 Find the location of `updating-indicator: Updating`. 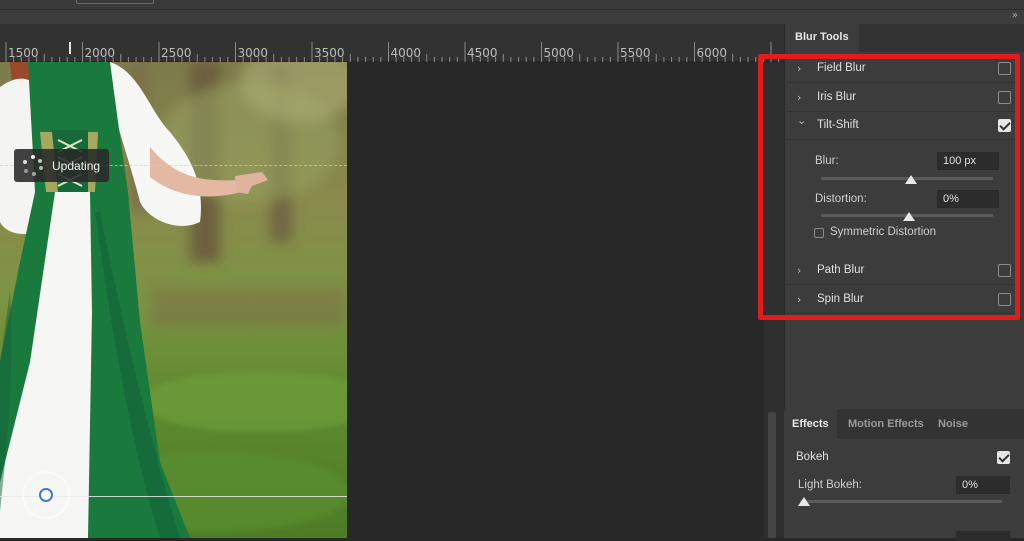

updating-indicator: Updating is located at coordinates (61, 165).